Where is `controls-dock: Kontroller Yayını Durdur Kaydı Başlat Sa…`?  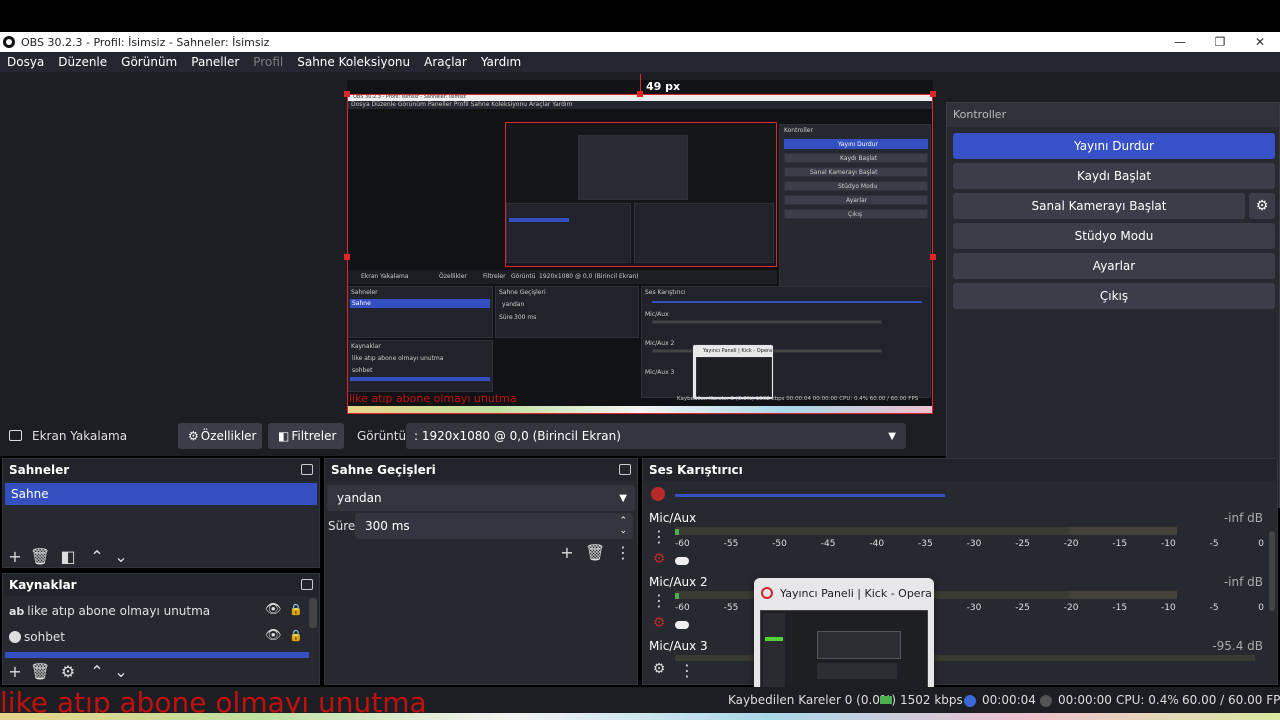 controls-dock: Kontroller Yayını Durdur Kaydı Başlat Sa… is located at coordinates (1113, 305).